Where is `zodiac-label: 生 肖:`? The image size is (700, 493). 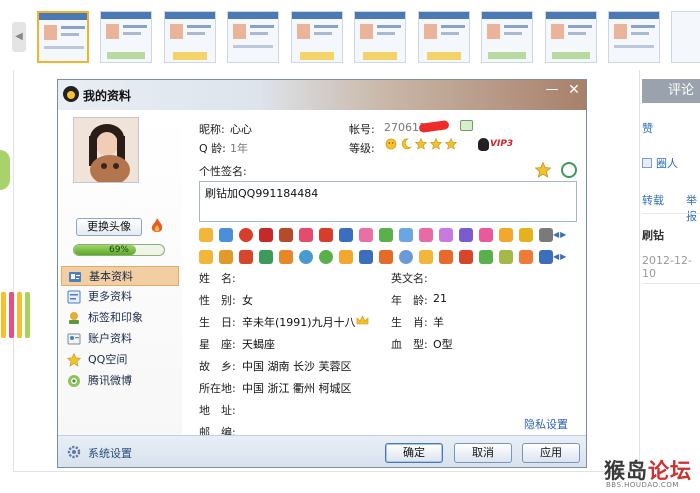
zodiac-label: 生 肖: is located at coordinates (409, 322).